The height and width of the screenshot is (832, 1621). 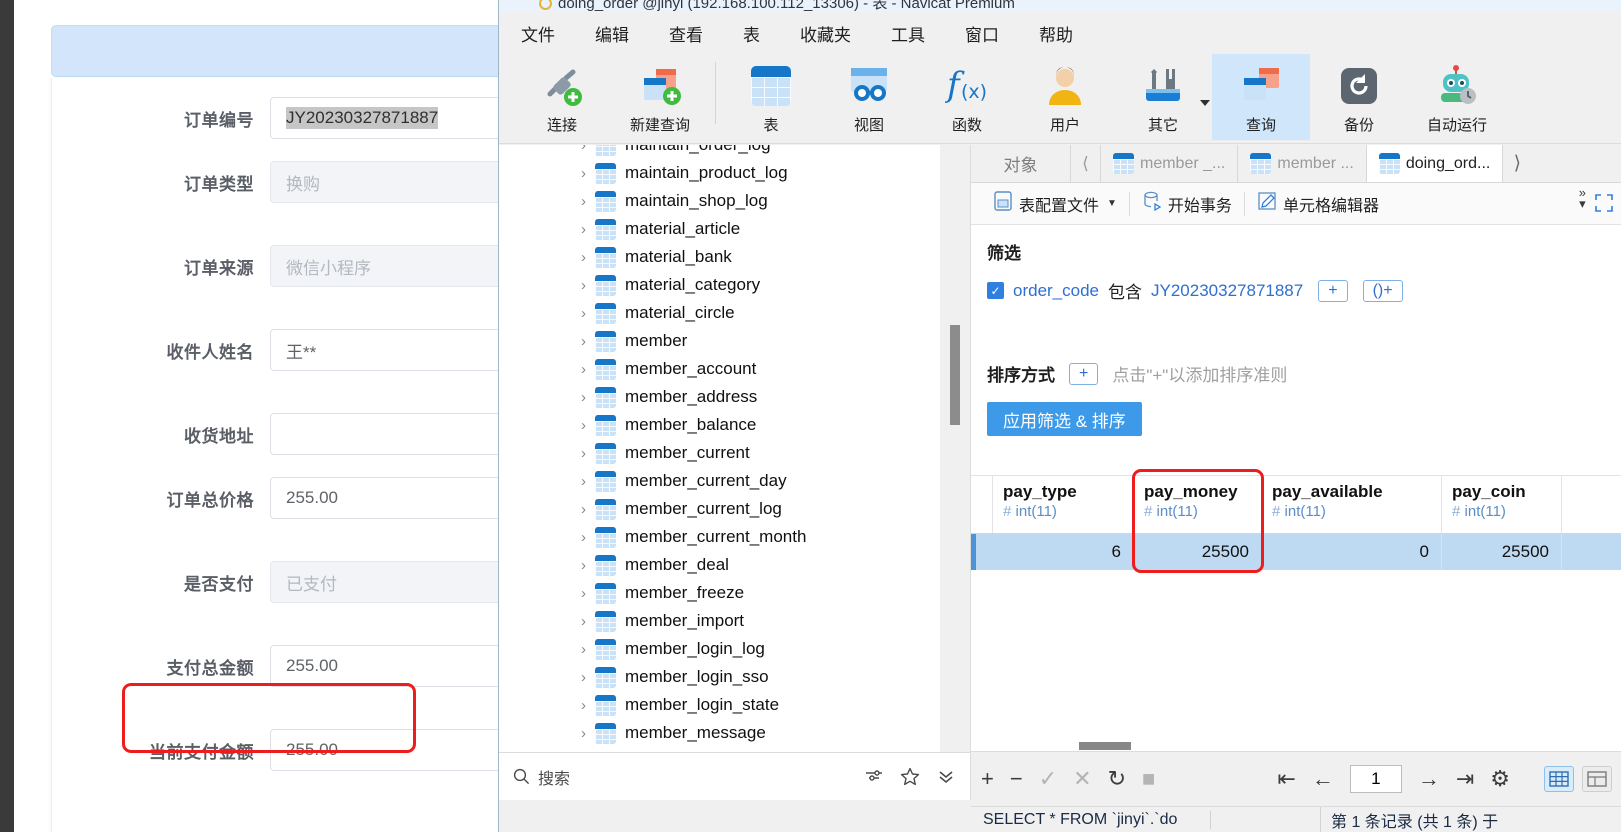 I want to click on expand-panel-icon, so click(x=1604, y=203).